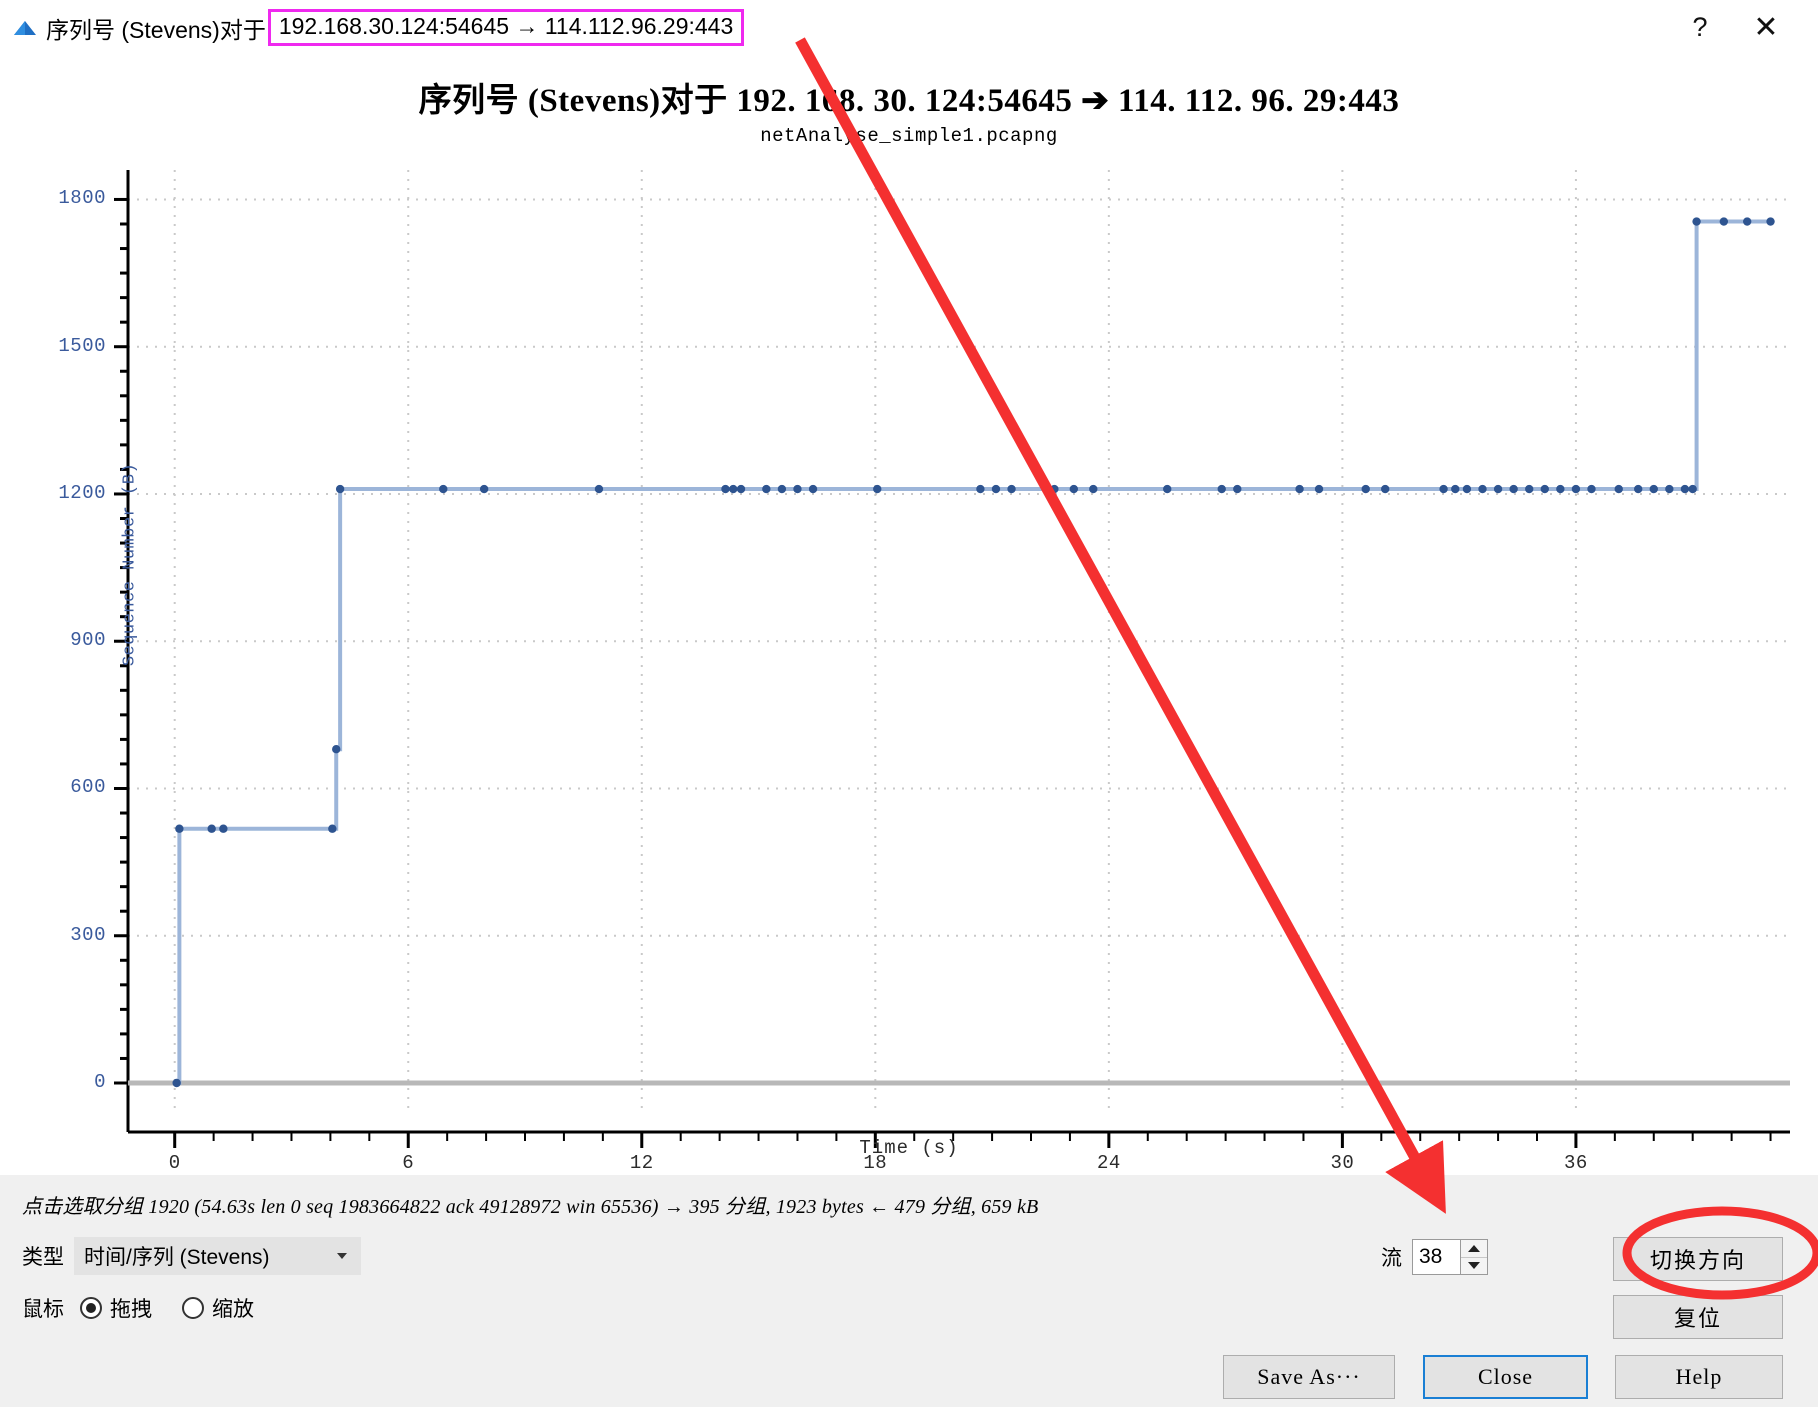 This screenshot has width=1818, height=1407. I want to click on titlebar-help-icon: ?, so click(1700, 27).